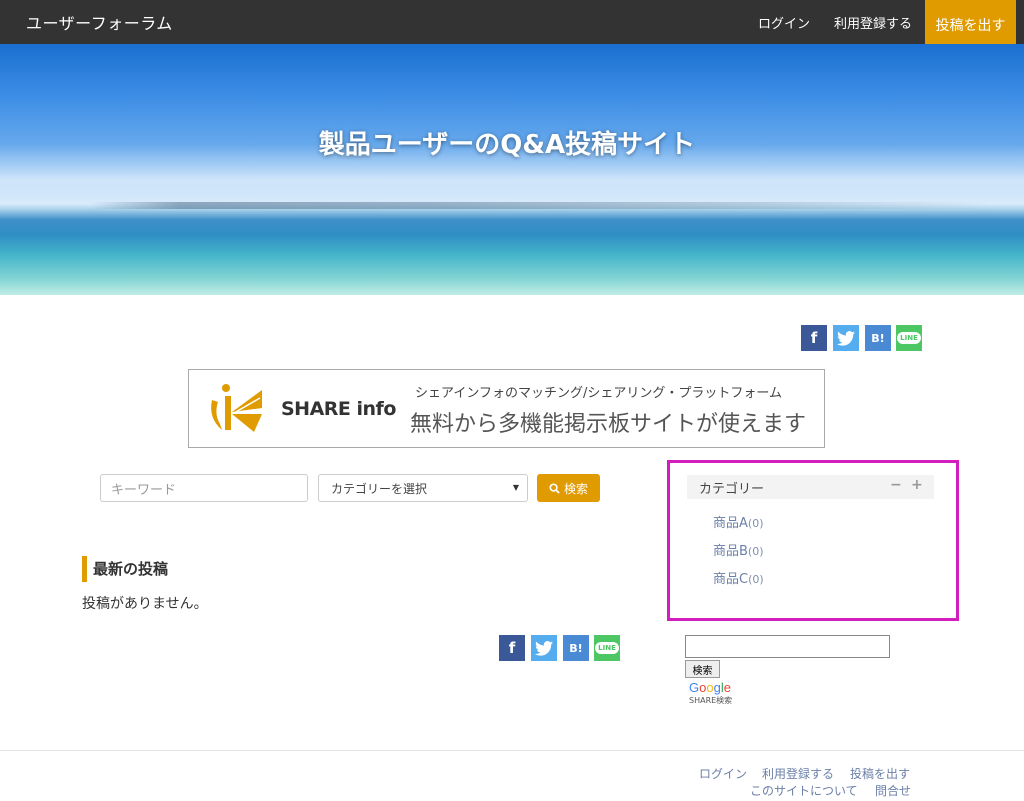 Image resolution: width=1024 pixels, height=801 pixels. I want to click on banner-headline: 無料から多機能掲示板サイトが使えます, so click(608, 424).